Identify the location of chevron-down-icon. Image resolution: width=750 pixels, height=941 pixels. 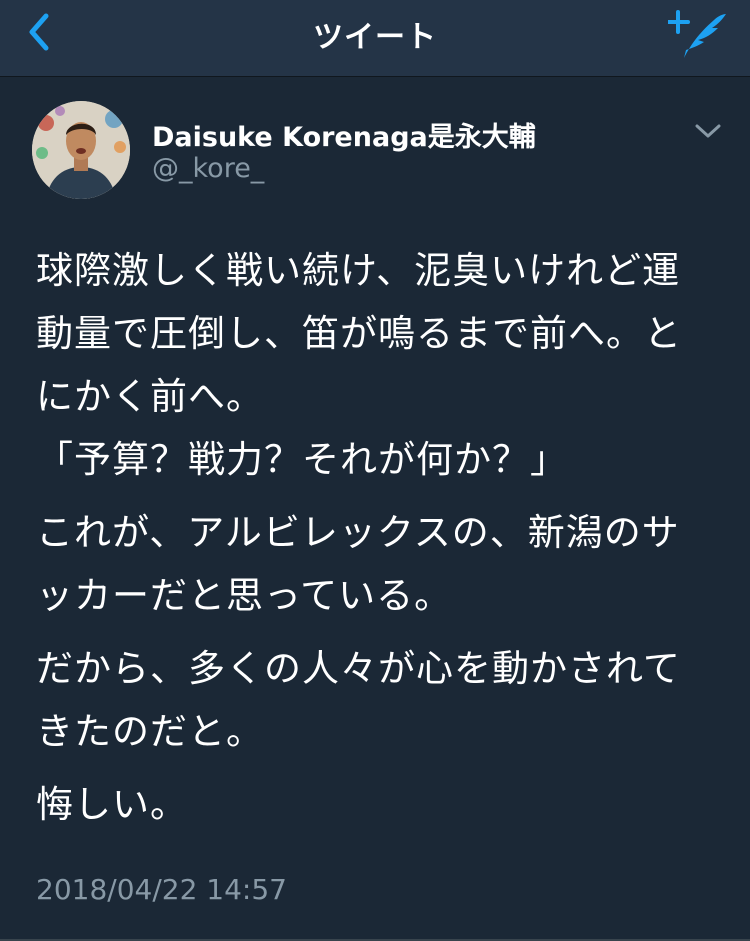
(708, 131).